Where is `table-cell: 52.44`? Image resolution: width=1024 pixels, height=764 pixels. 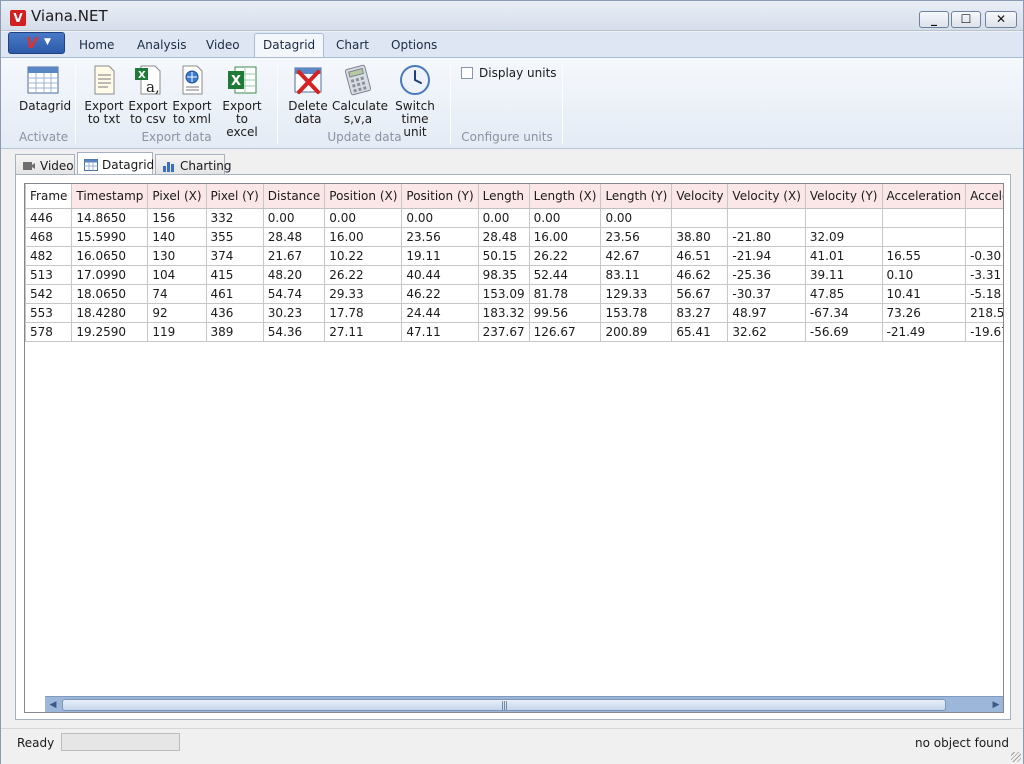
table-cell: 52.44 is located at coordinates (565, 275).